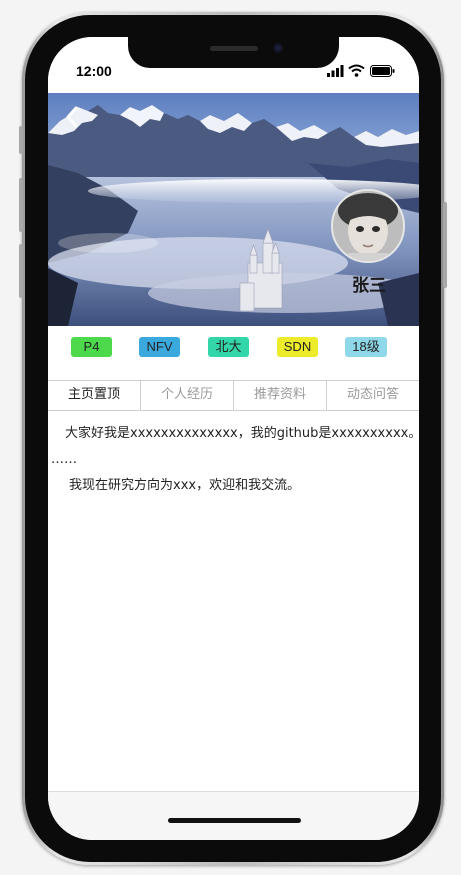 This screenshot has width=461, height=875. I want to click on tab-activity: 动态问答, so click(372, 395).